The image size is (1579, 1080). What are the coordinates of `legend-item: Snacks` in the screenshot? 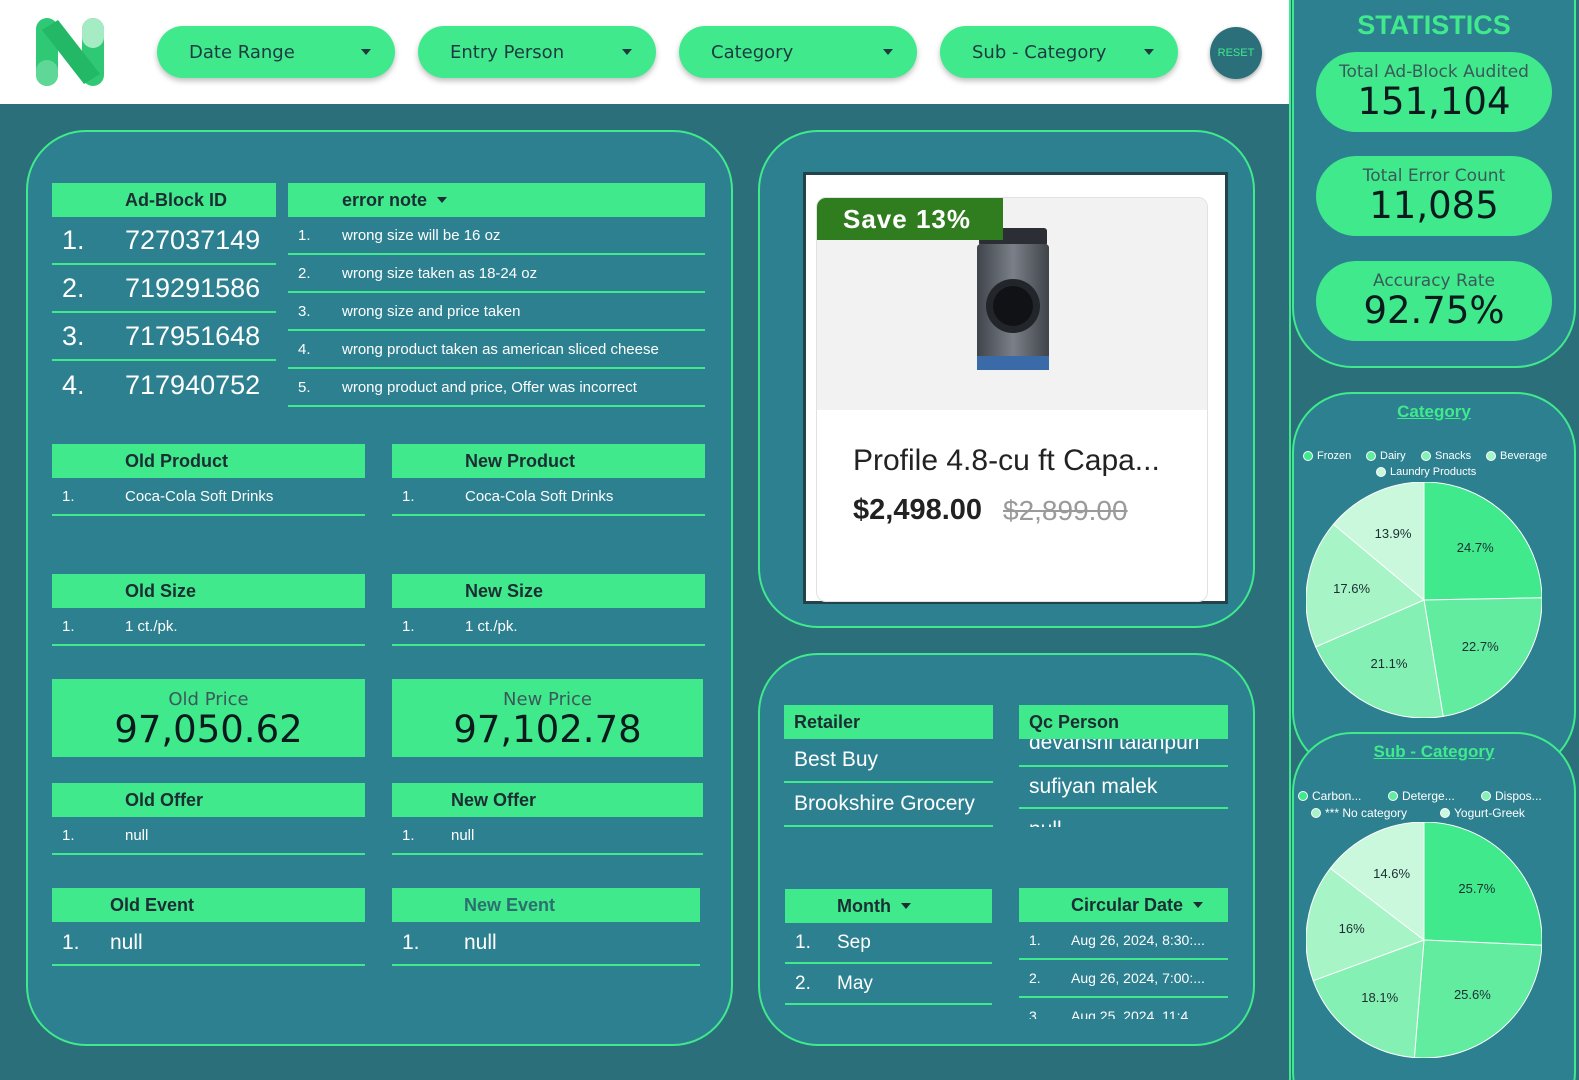 It's located at (1446, 456).